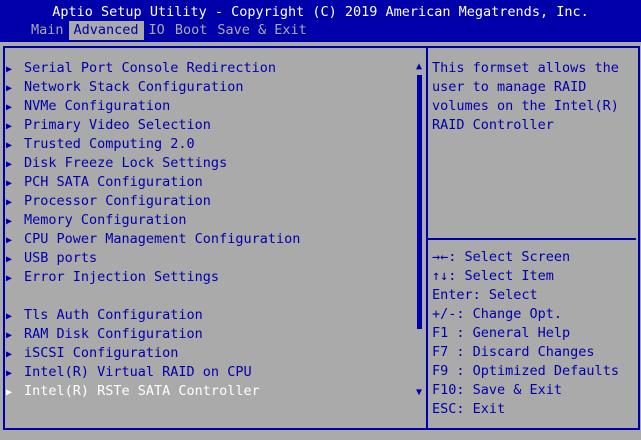 This screenshot has height=440, width=641. What do you see at coordinates (117, 125) in the screenshot?
I see `menu-item-label: Primary Video Selection` at bounding box center [117, 125].